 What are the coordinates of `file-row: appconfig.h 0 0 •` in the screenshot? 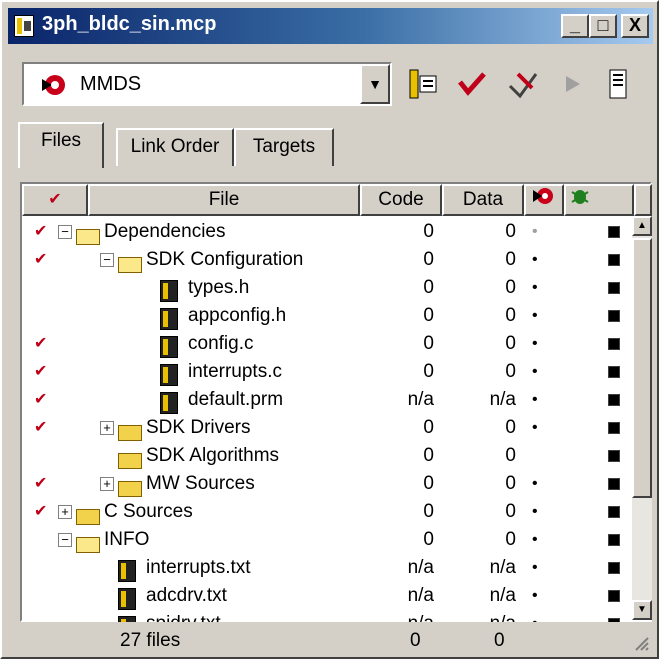 It's located at (322, 316).